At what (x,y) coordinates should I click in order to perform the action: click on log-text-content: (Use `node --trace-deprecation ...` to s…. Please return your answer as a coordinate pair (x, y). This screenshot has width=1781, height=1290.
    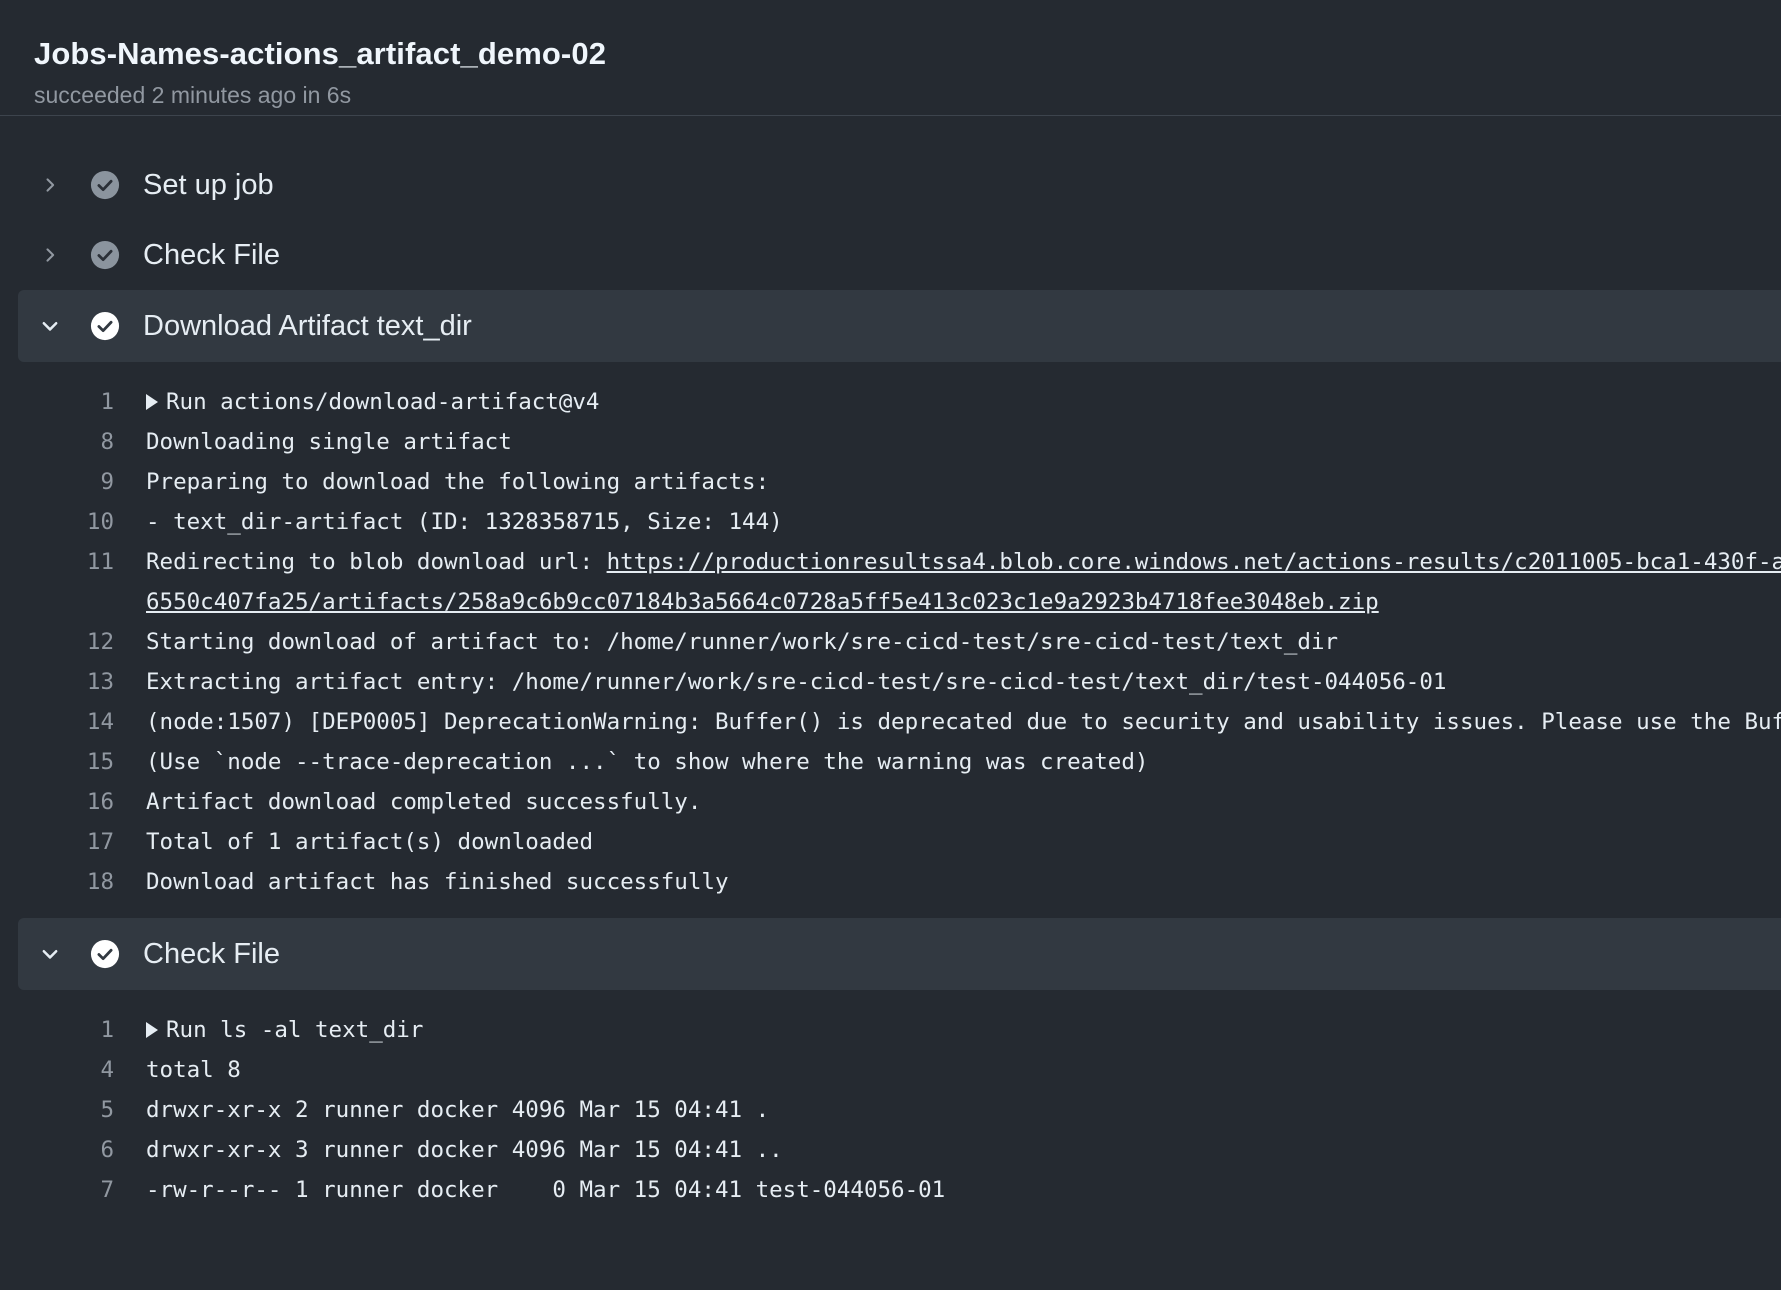
    Looking at the image, I should click on (647, 762).